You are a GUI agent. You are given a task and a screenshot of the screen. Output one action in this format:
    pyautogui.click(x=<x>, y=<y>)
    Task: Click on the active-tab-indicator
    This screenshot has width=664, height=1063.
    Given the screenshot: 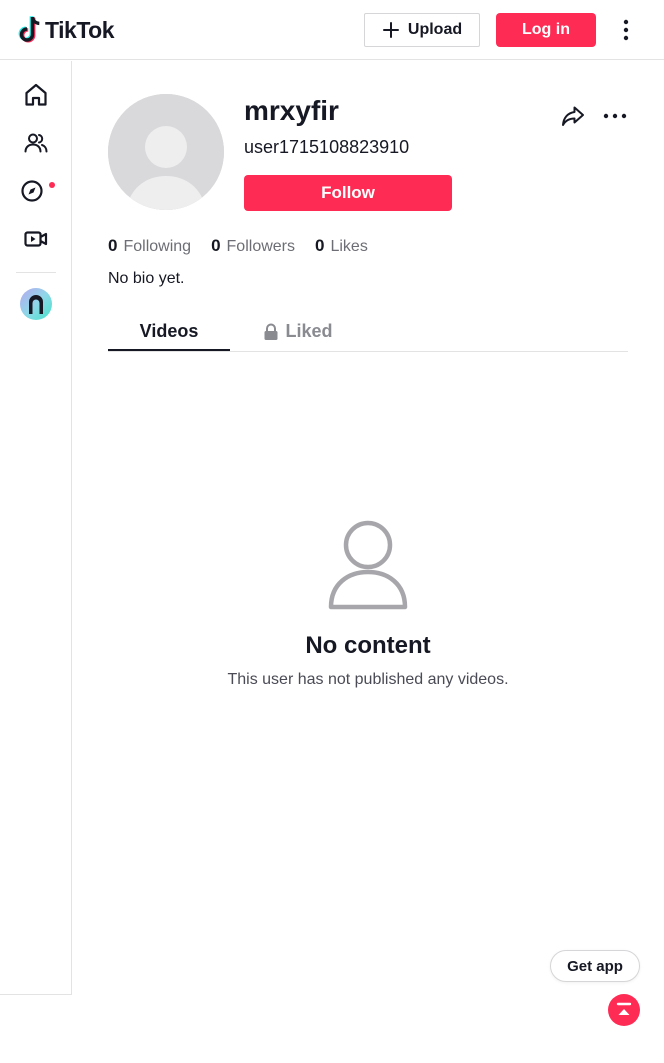 What is the action you would take?
    pyautogui.click(x=169, y=350)
    